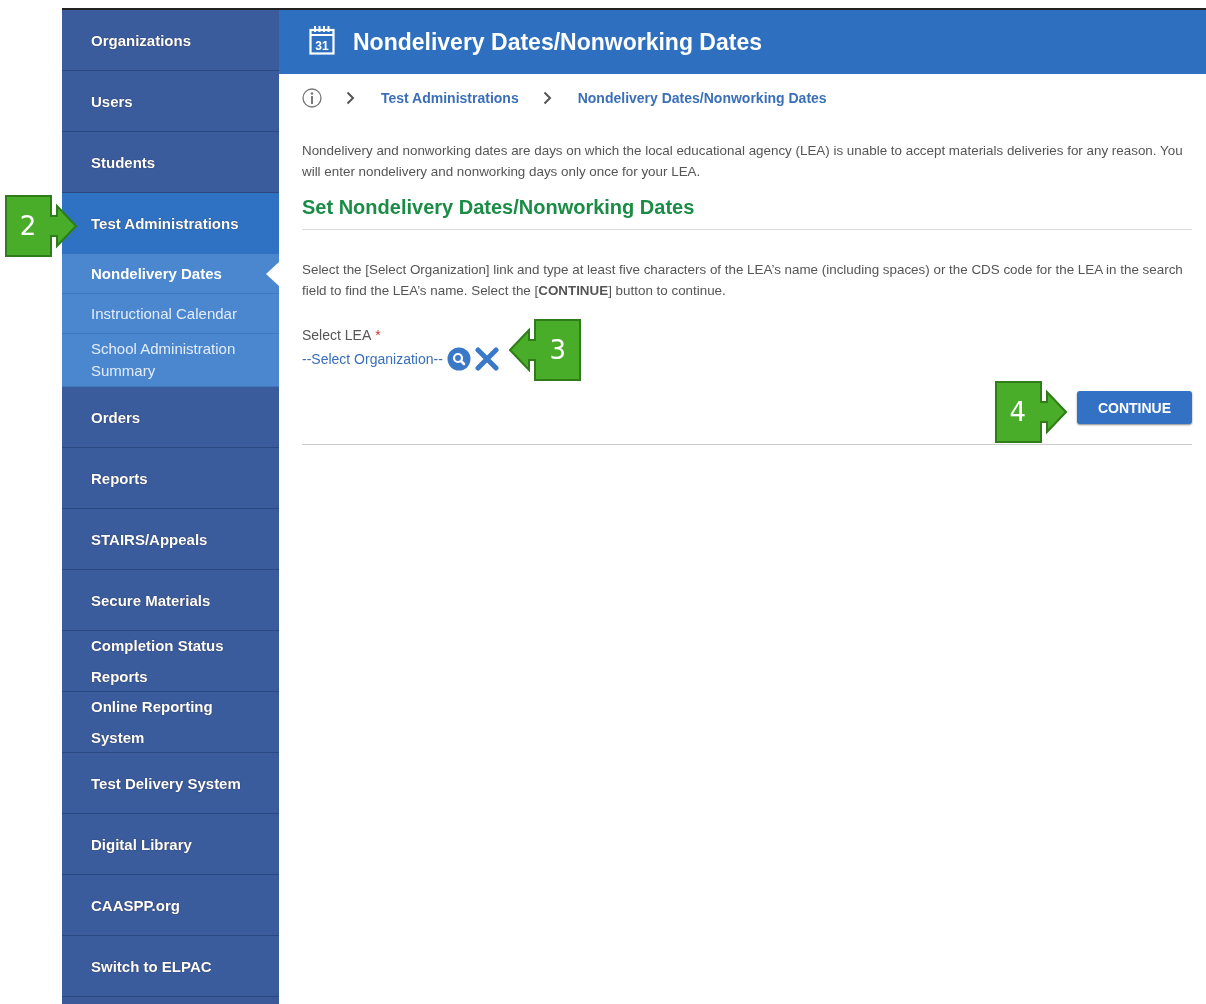 The height and width of the screenshot is (1004, 1206). Describe the element at coordinates (458, 359) in the screenshot. I see `search-icon` at that location.